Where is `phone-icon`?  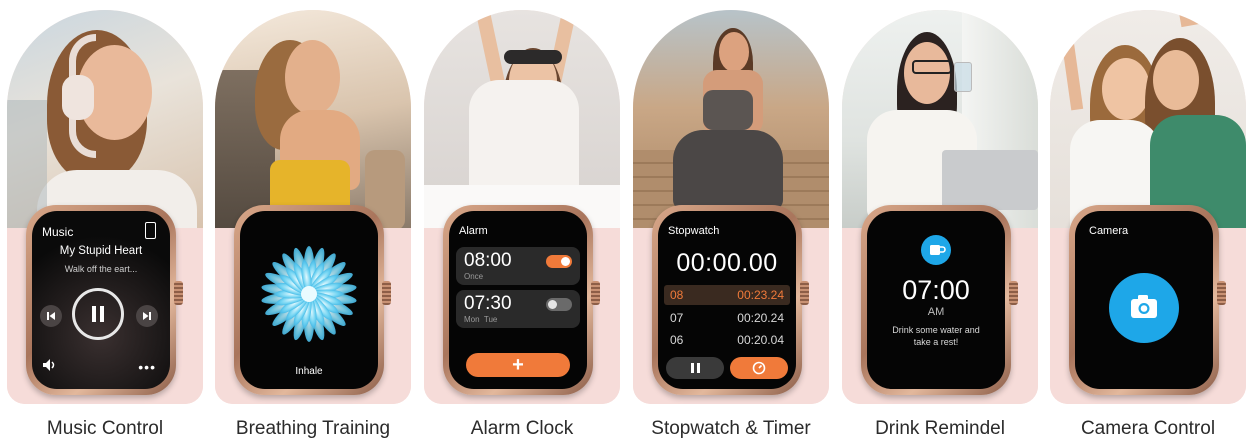 phone-icon is located at coordinates (150, 230).